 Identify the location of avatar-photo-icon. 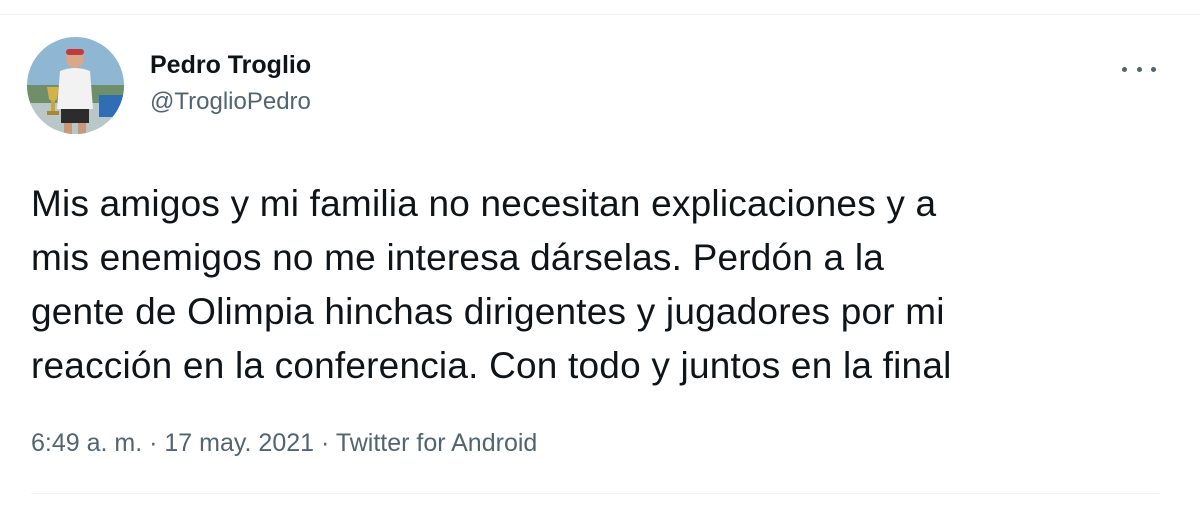
(75, 85).